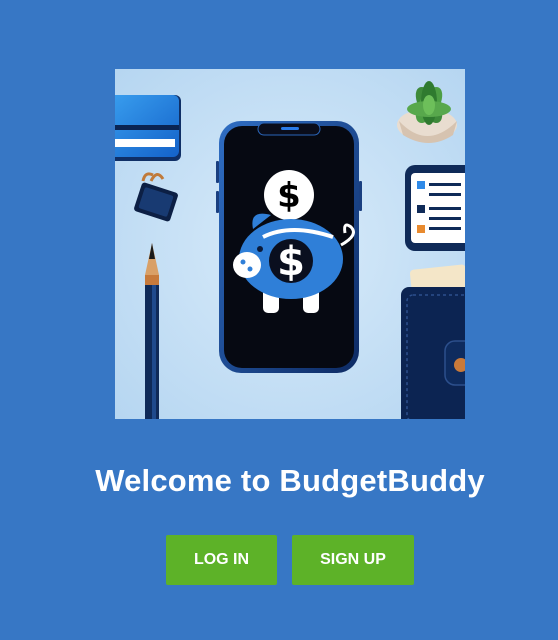 The width and height of the screenshot is (558, 640). I want to click on wallet-icon, so click(433, 341).